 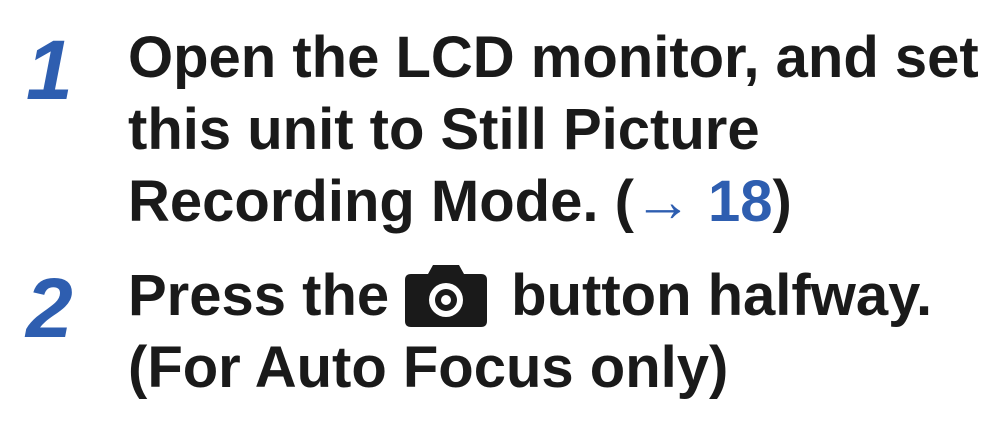 I want to click on instruction-line: Open the LCD monitor, and set, so click(x=553, y=57).